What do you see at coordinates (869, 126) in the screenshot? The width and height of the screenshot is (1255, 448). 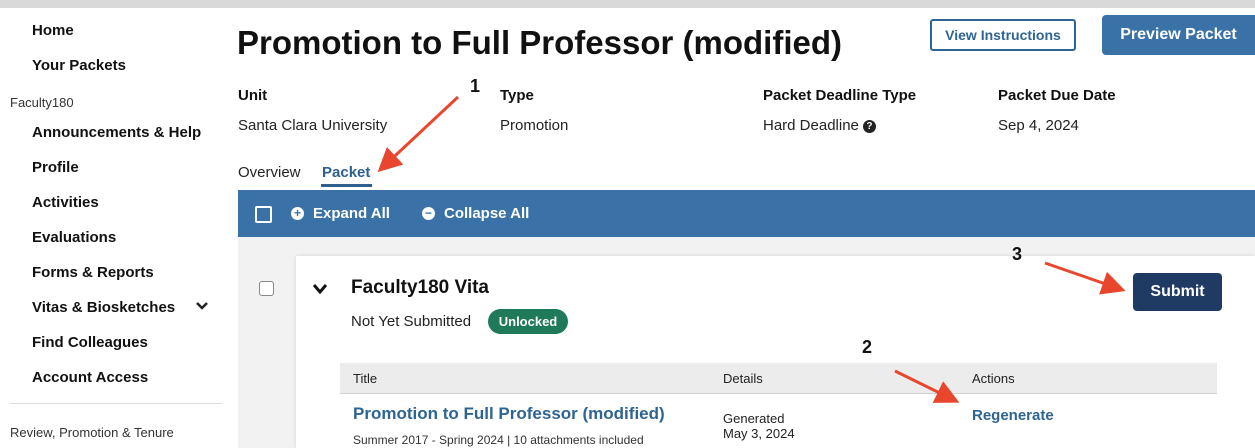 I see `help-icon: ?` at bounding box center [869, 126].